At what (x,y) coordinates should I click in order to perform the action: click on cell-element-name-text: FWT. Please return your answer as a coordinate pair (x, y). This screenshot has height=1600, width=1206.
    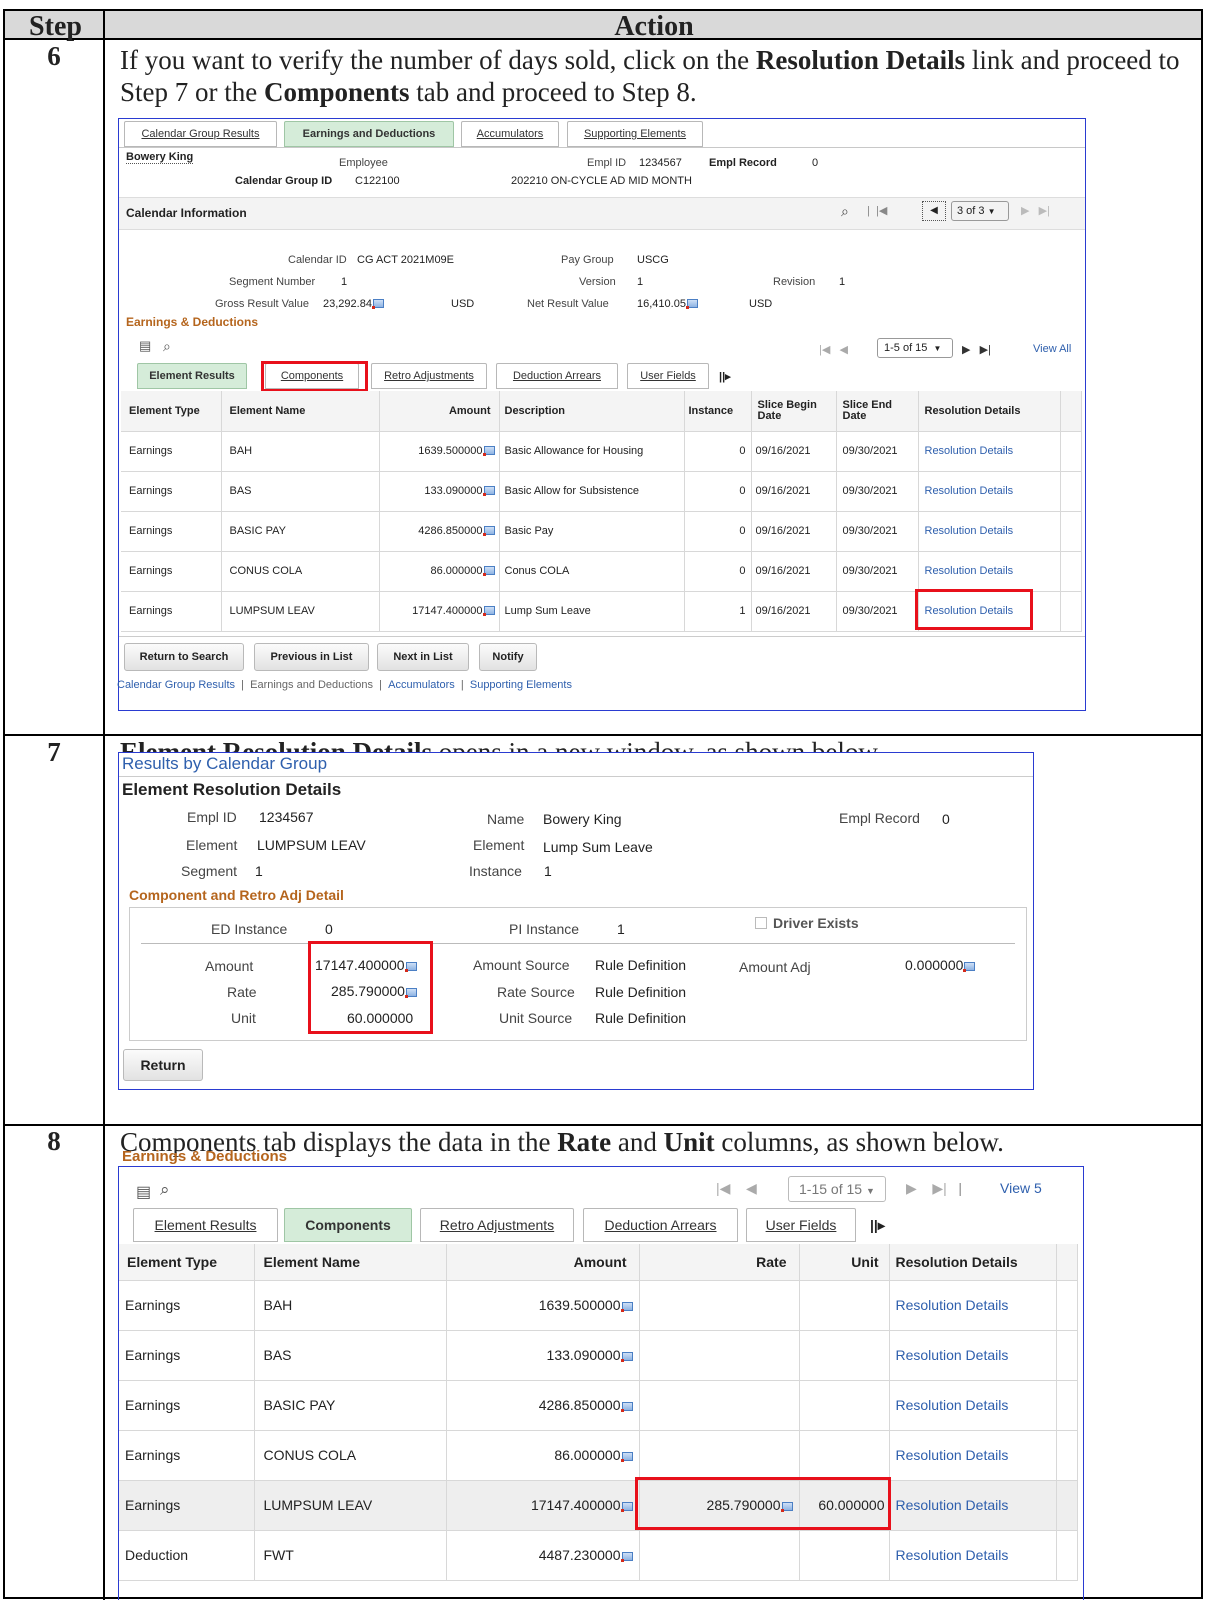
    Looking at the image, I should click on (278, 1555).